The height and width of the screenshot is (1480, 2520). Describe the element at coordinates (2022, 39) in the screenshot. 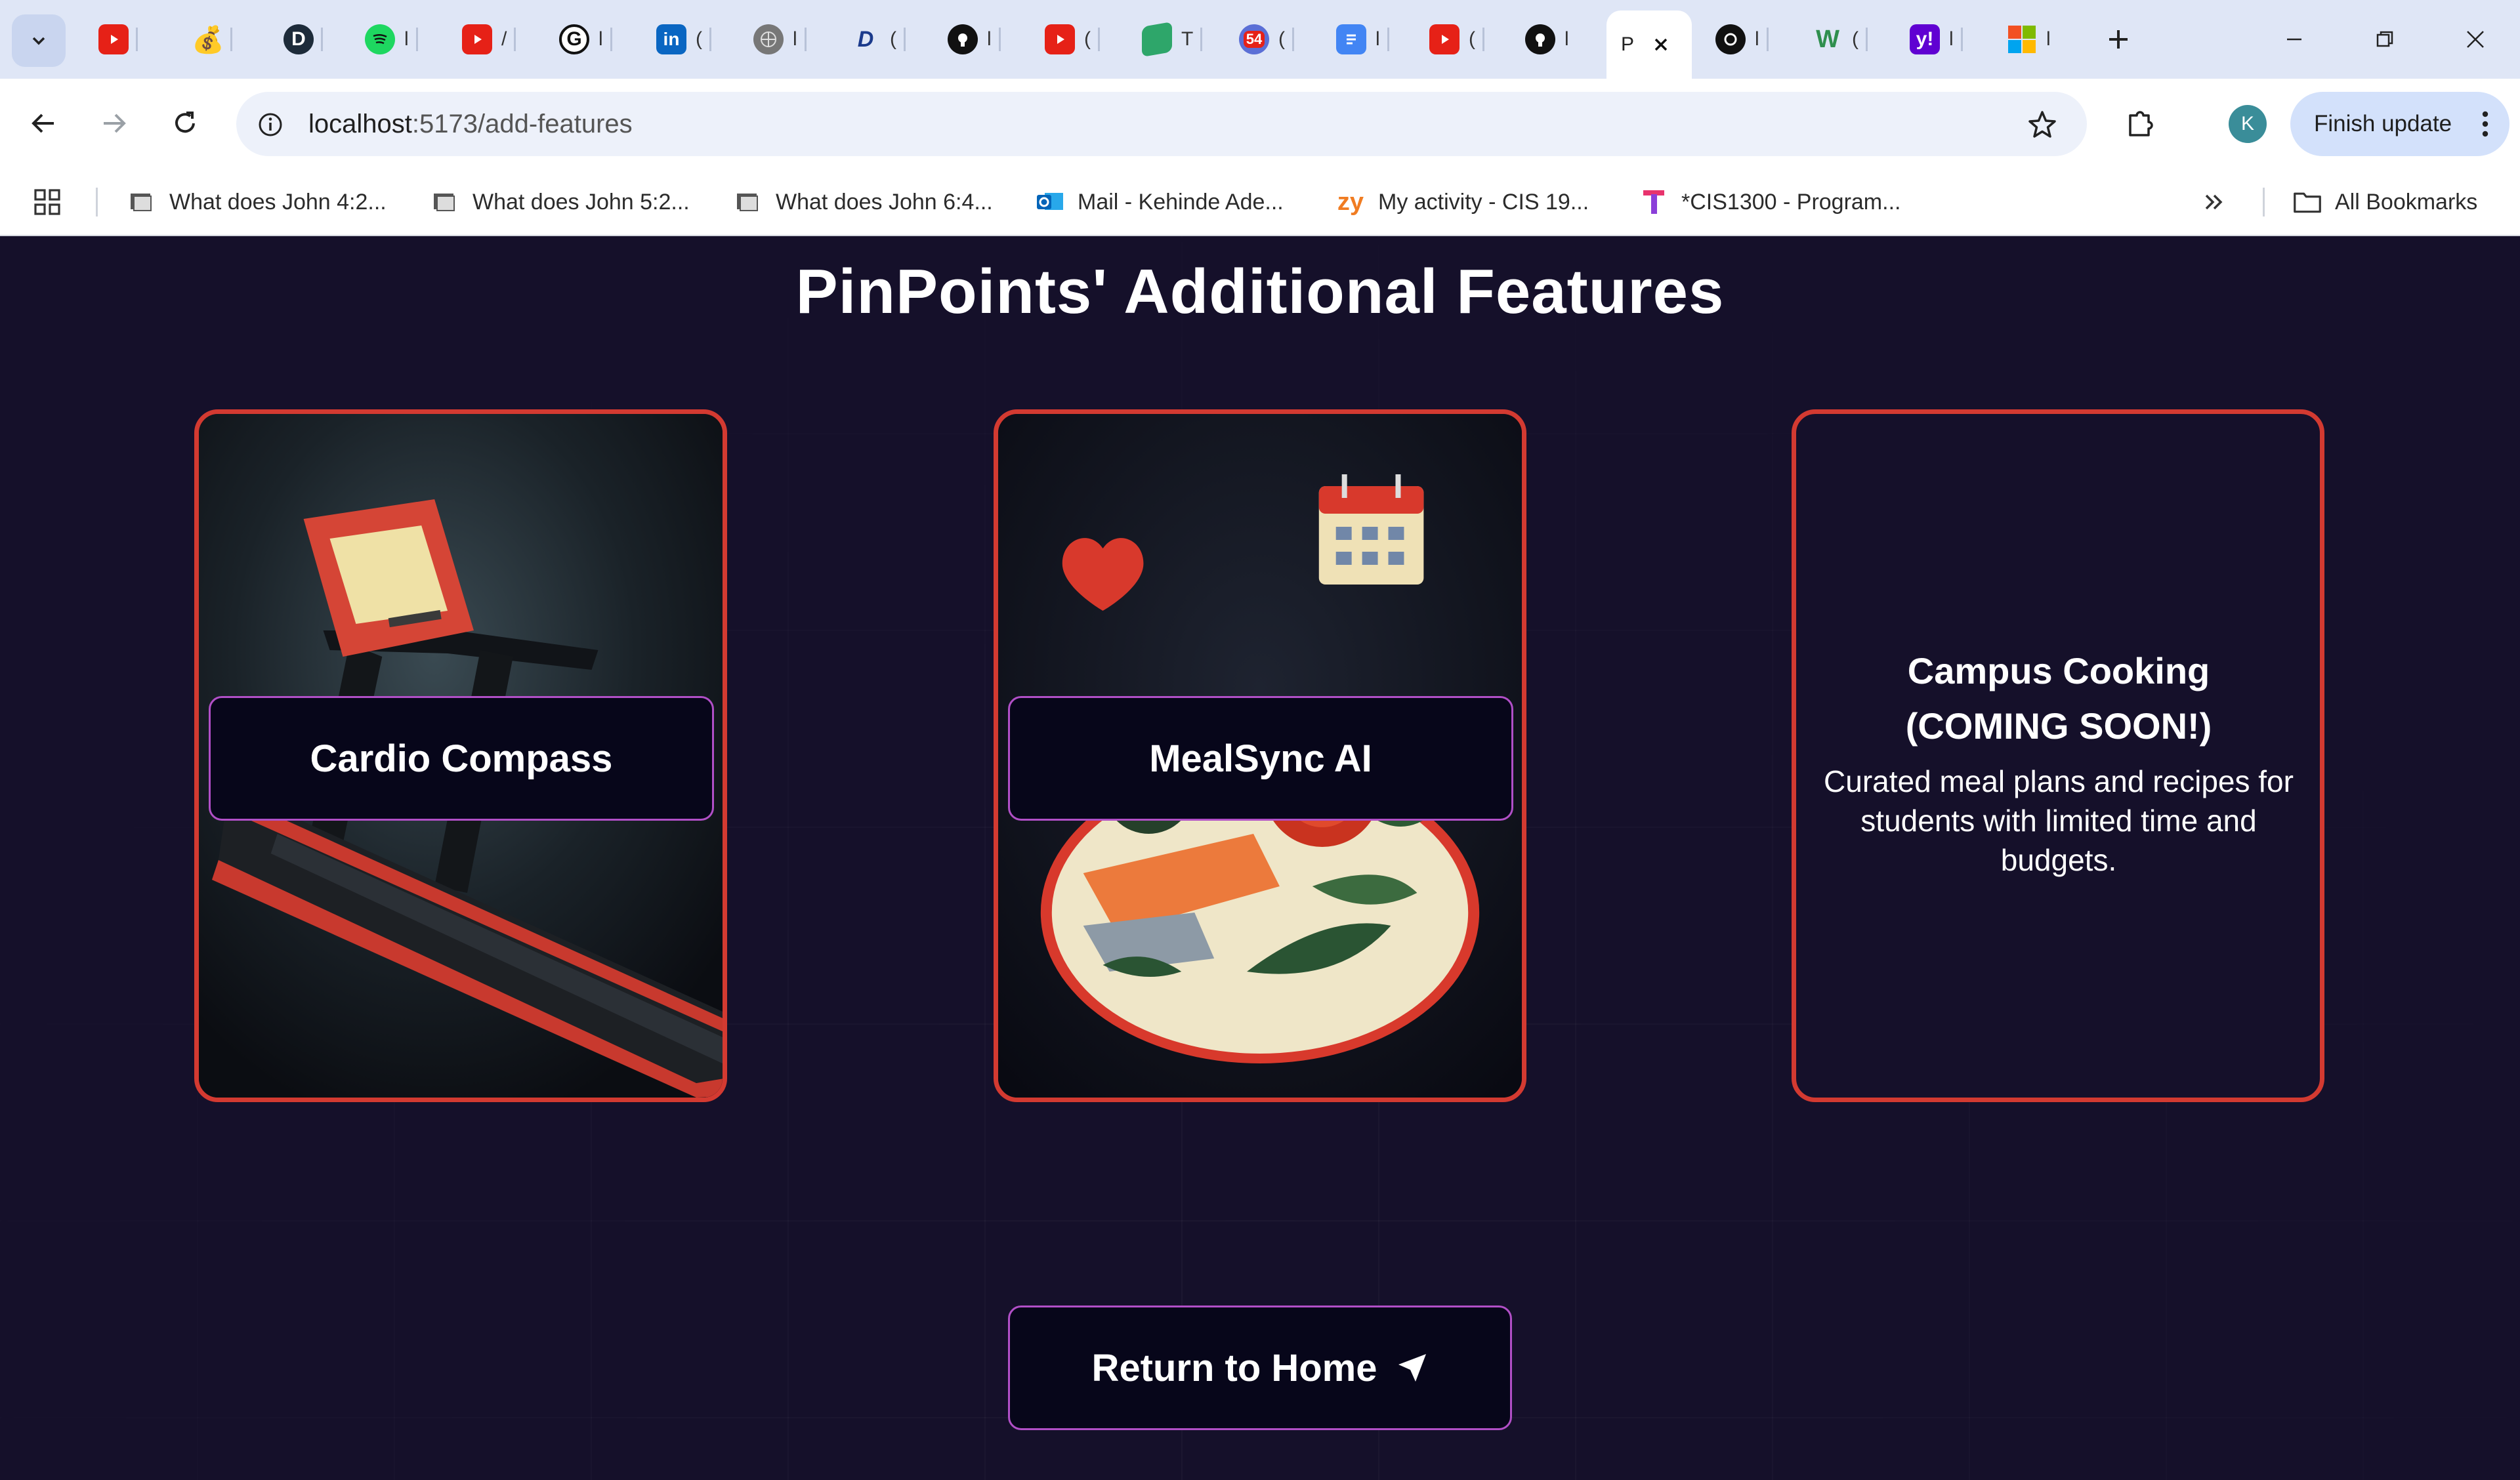

I see `microsoft-icon` at that location.